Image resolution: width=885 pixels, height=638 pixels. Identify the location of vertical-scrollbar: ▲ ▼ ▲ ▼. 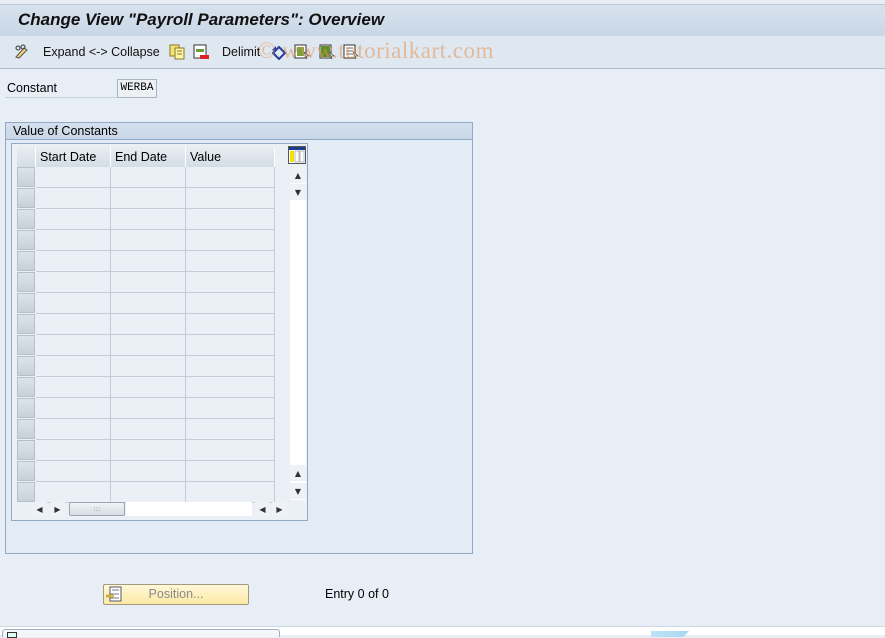
(298, 333).